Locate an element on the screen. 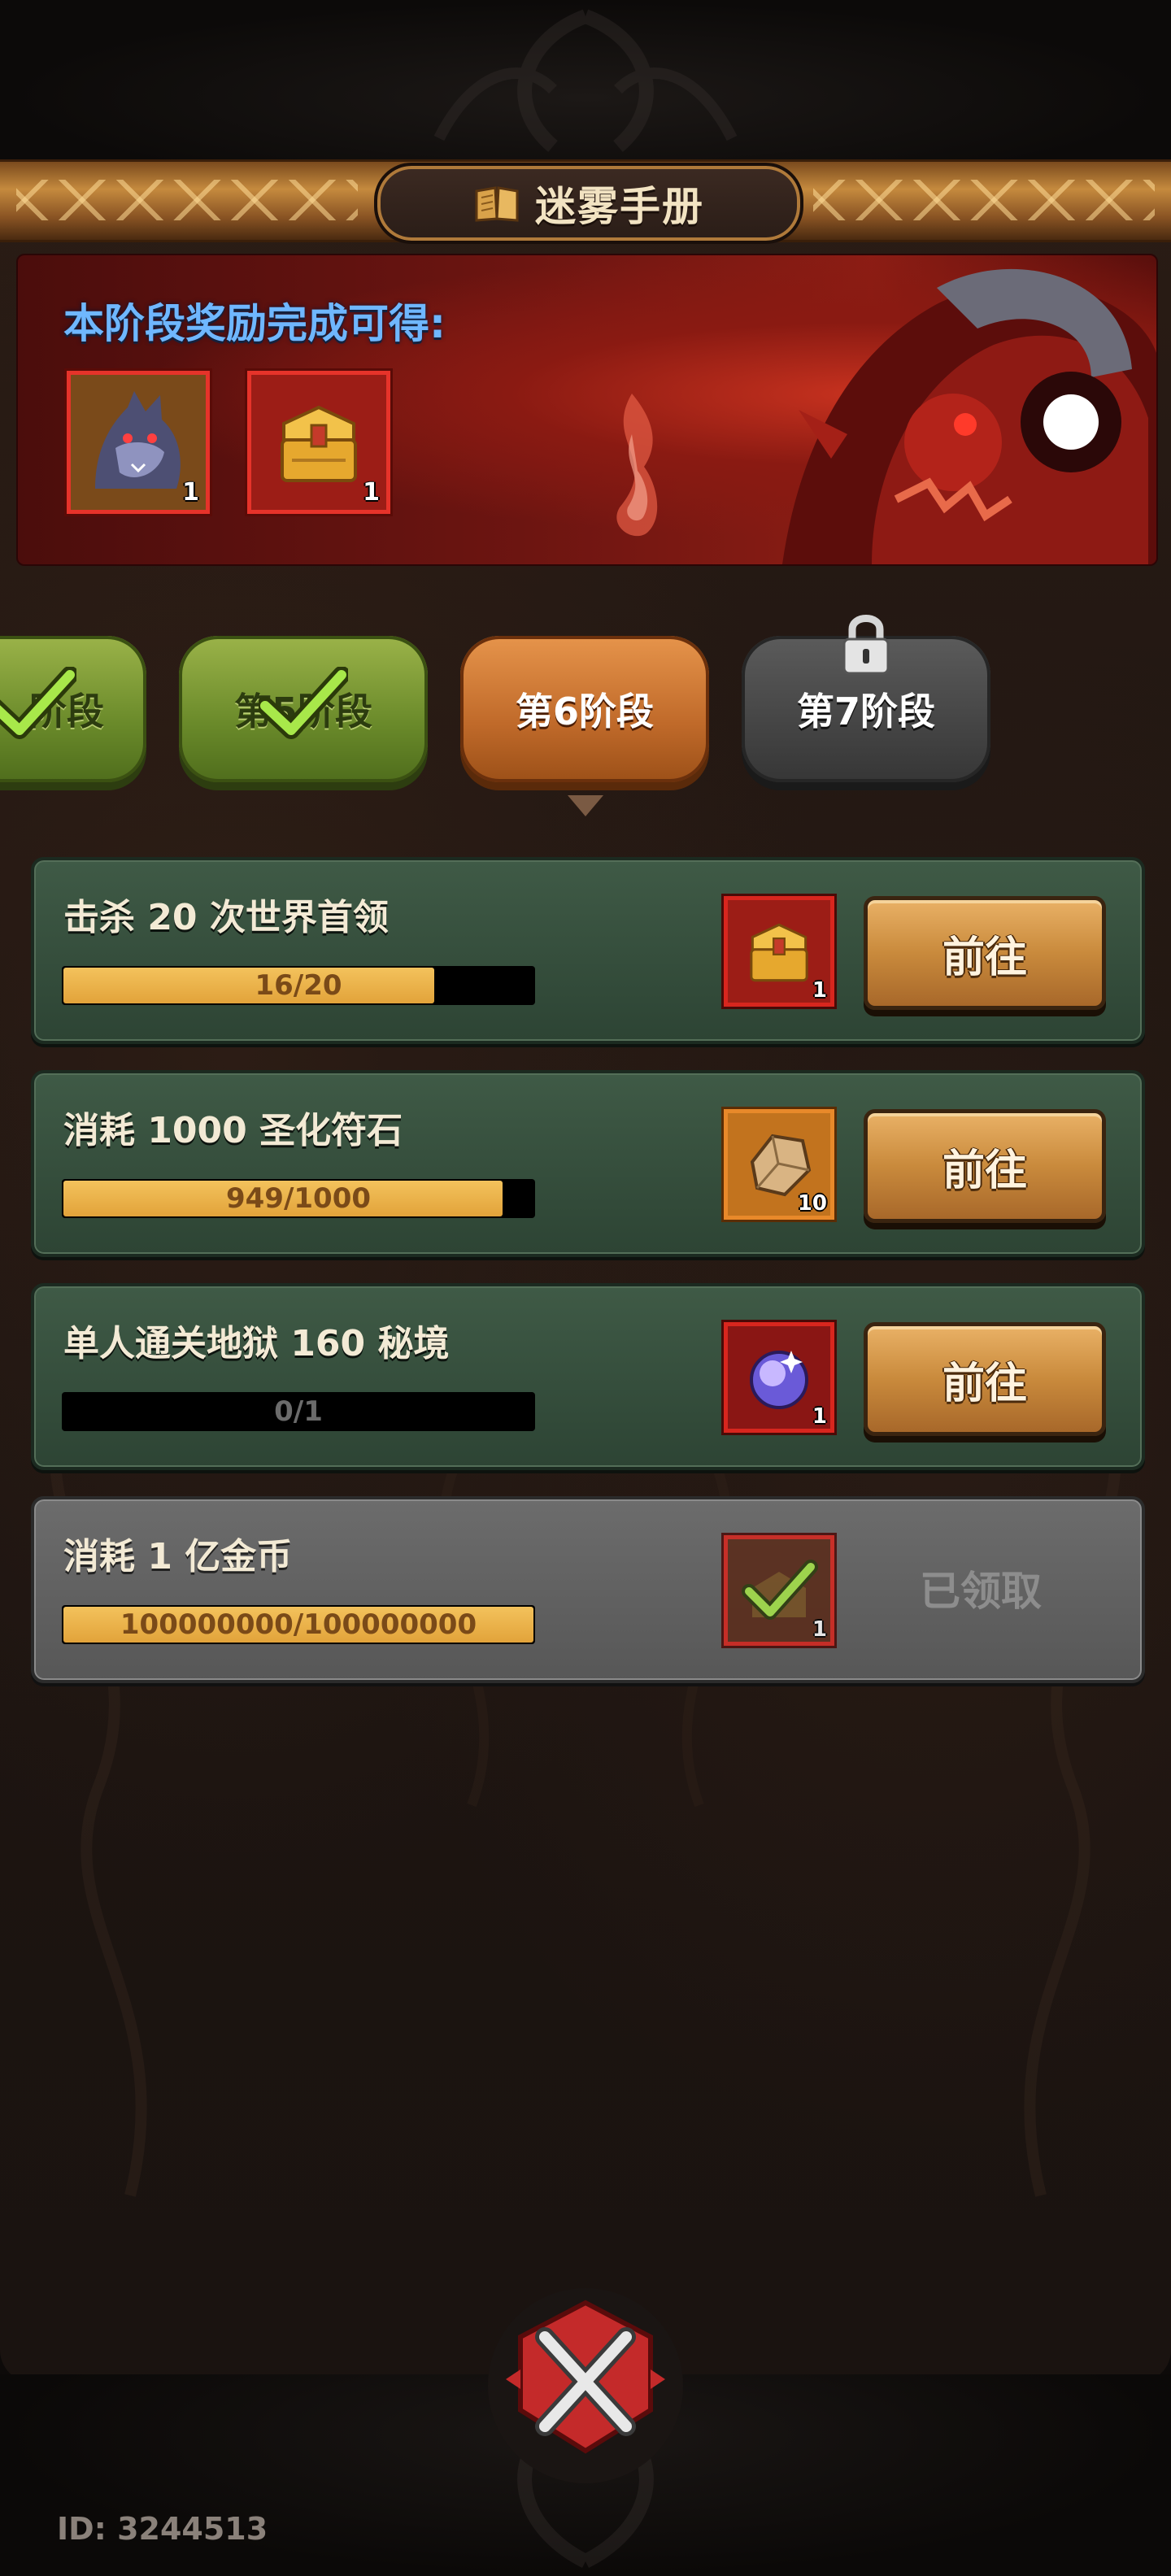 The height and width of the screenshot is (2576, 1171). tab-stage-5: 第5阶段 is located at coordinates (304, 709).